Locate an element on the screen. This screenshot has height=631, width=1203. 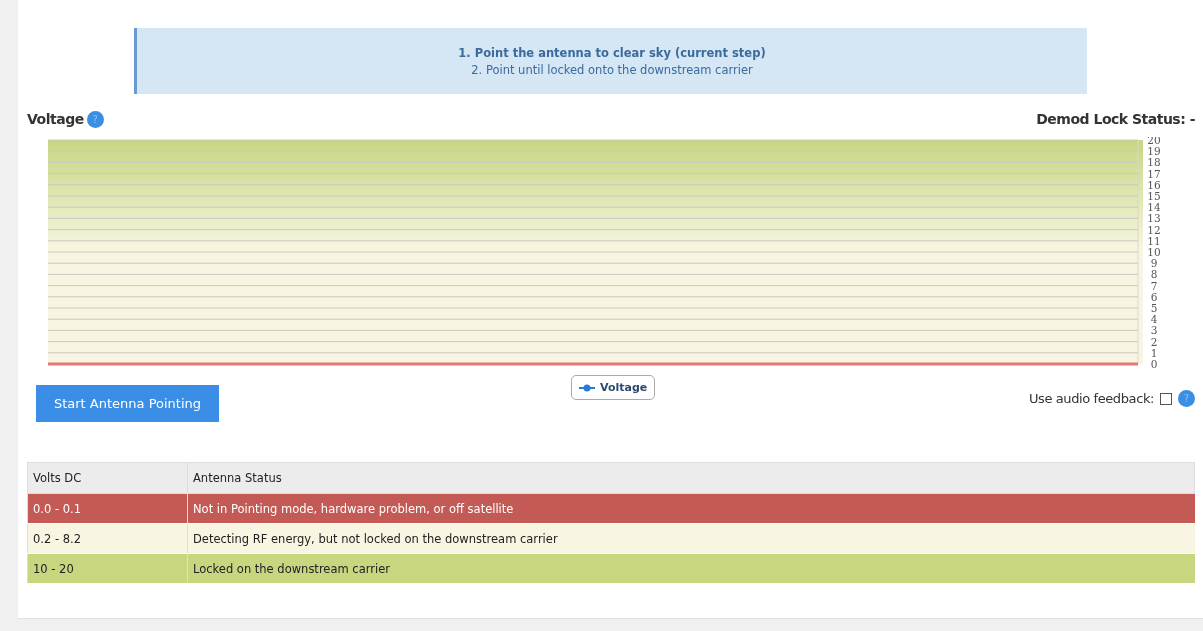
y-tick-label: 13 is located at coordinates (1154, 218).